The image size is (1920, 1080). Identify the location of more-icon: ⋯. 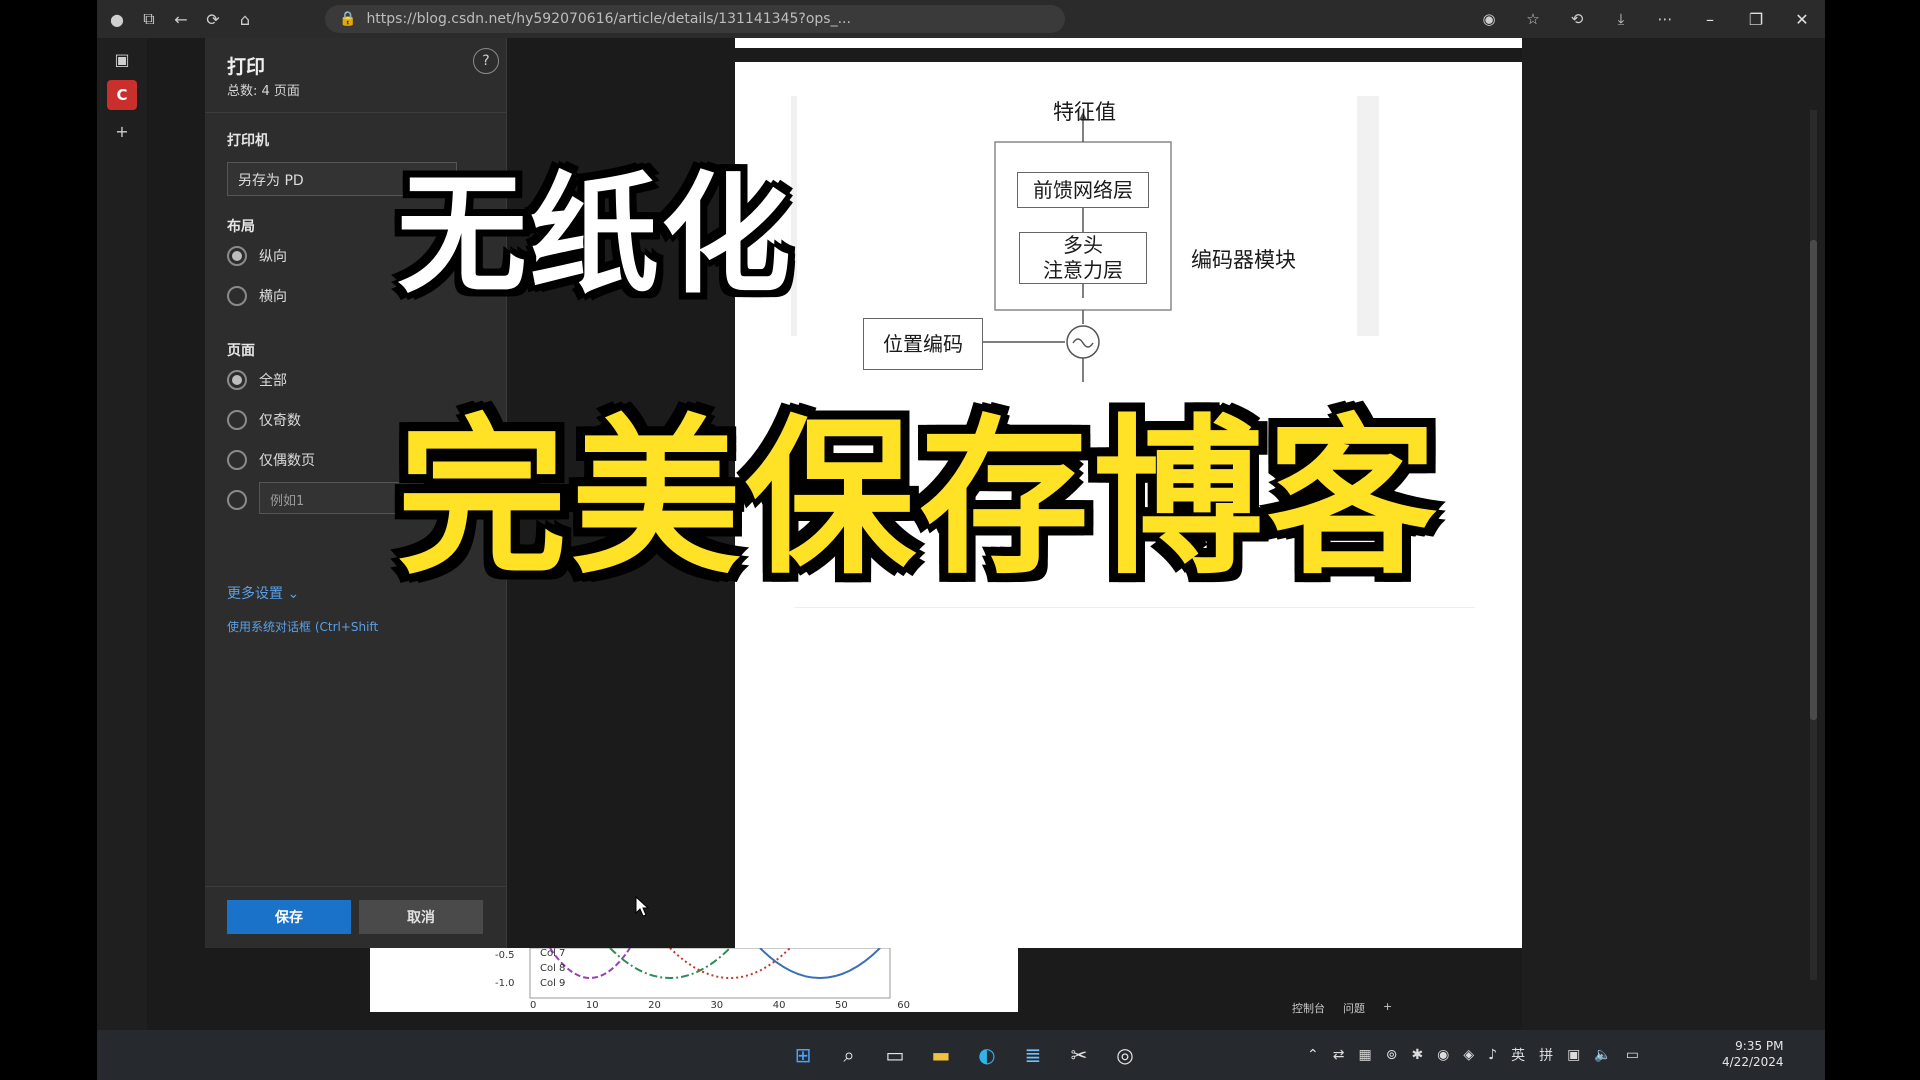
(1665, 19).